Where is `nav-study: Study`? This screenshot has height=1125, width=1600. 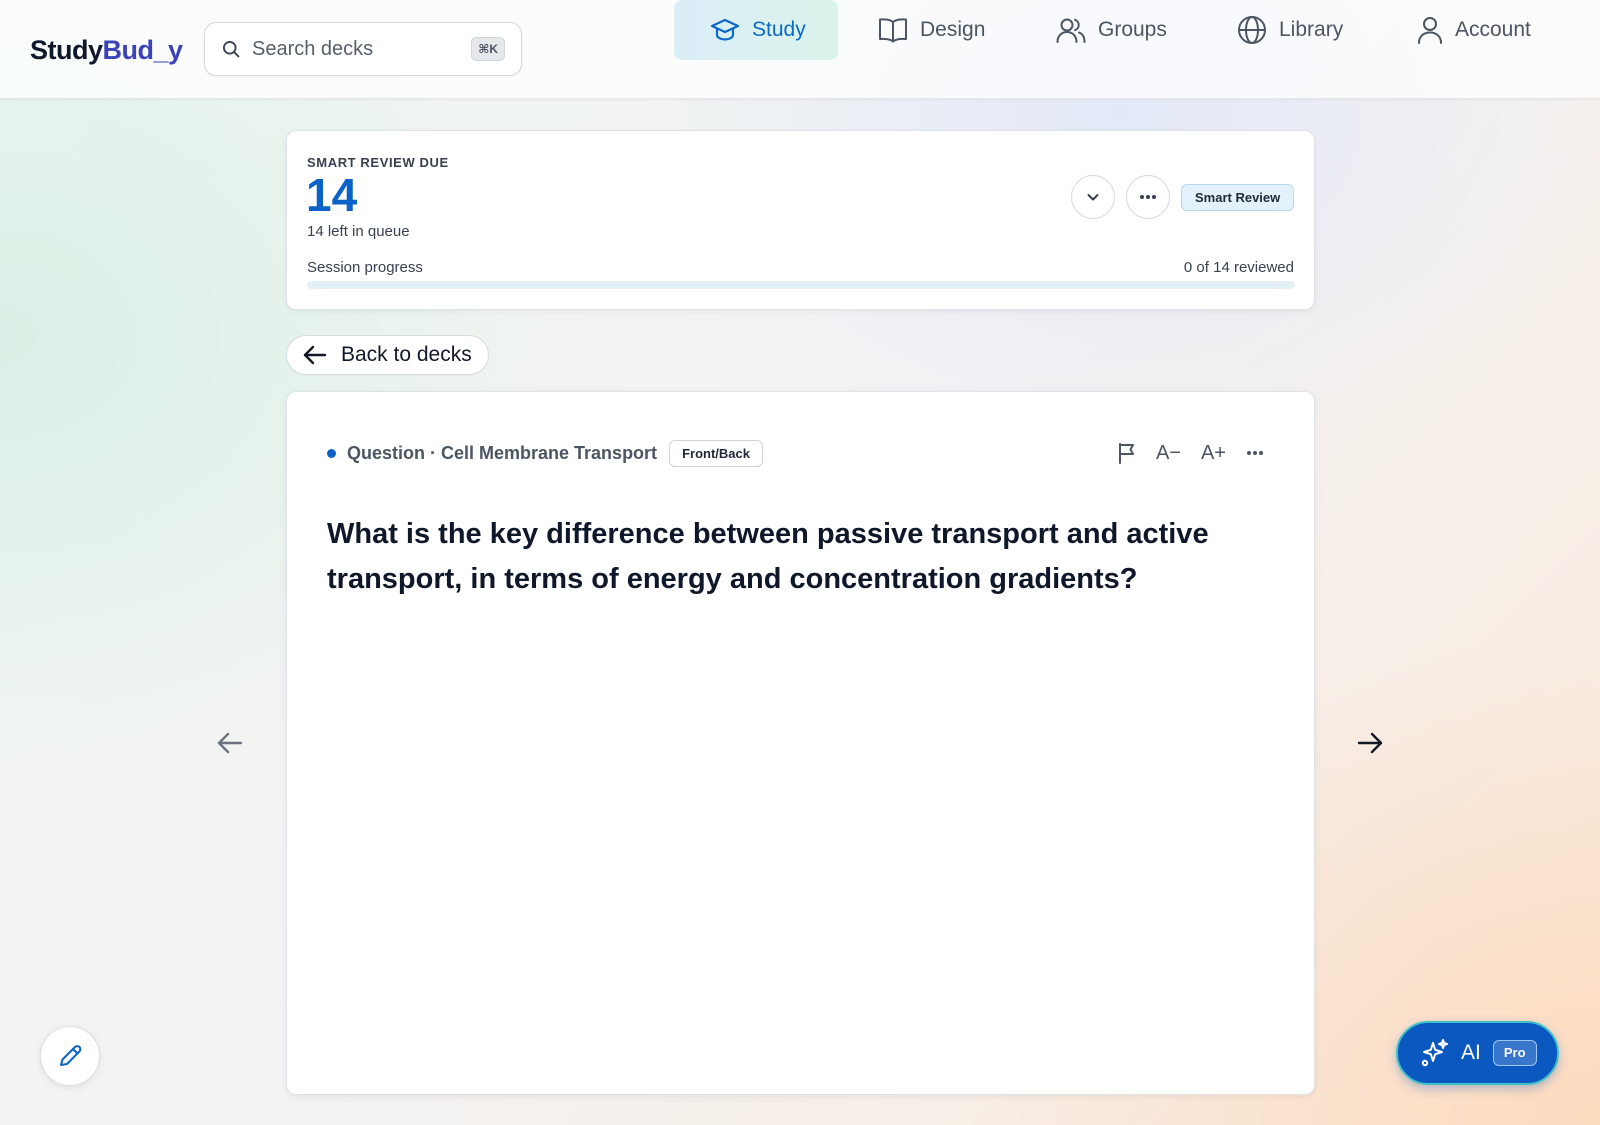
nav-study: Study is located at coordinates (756, 30).